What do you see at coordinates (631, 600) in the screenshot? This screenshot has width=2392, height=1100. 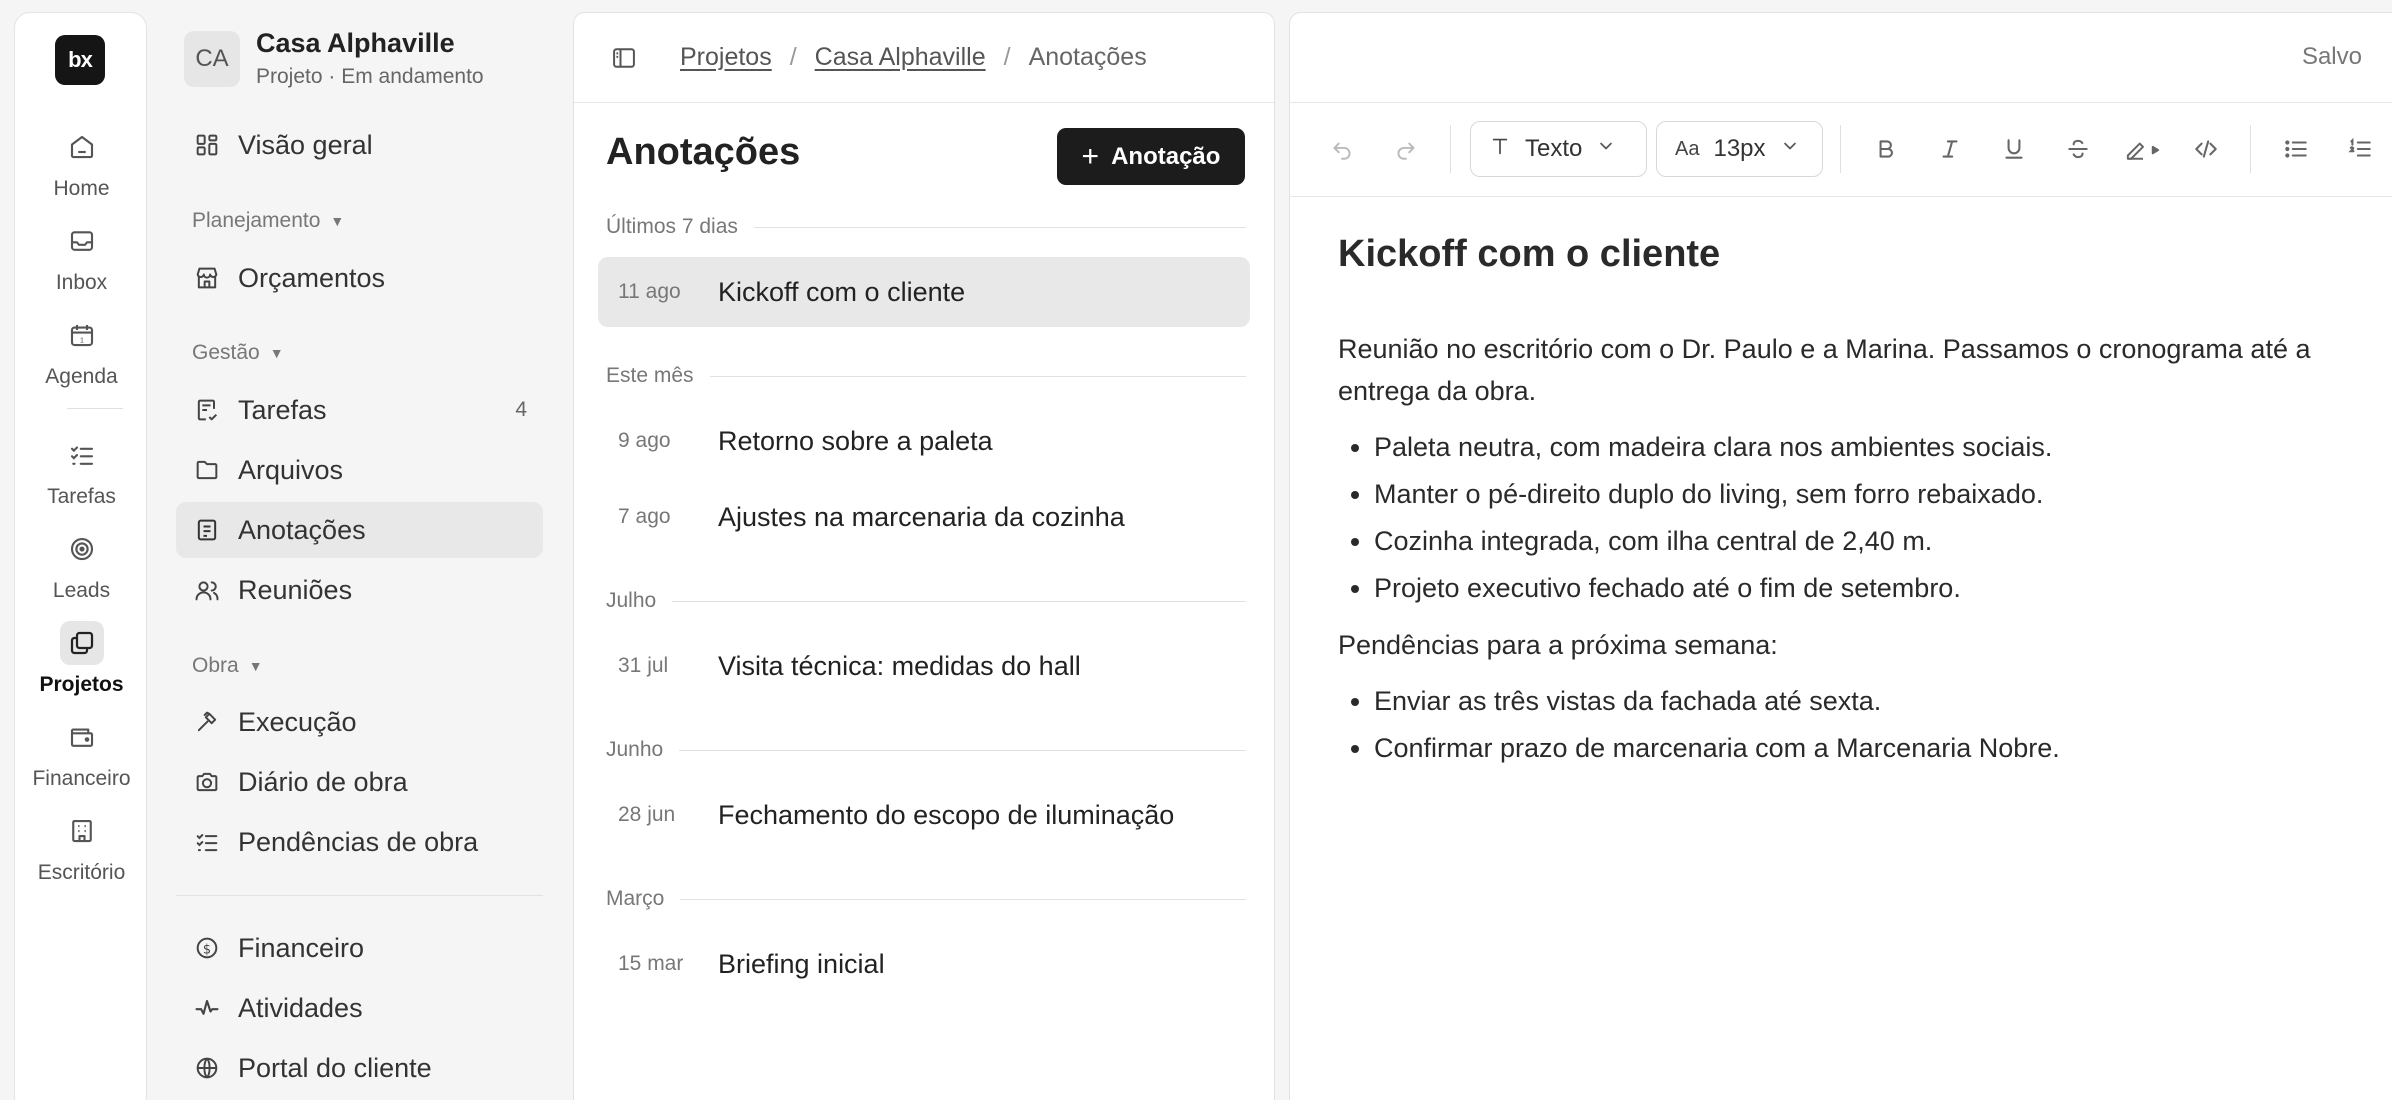 I see `section-label: Julho` at bounding box center [631, 600].